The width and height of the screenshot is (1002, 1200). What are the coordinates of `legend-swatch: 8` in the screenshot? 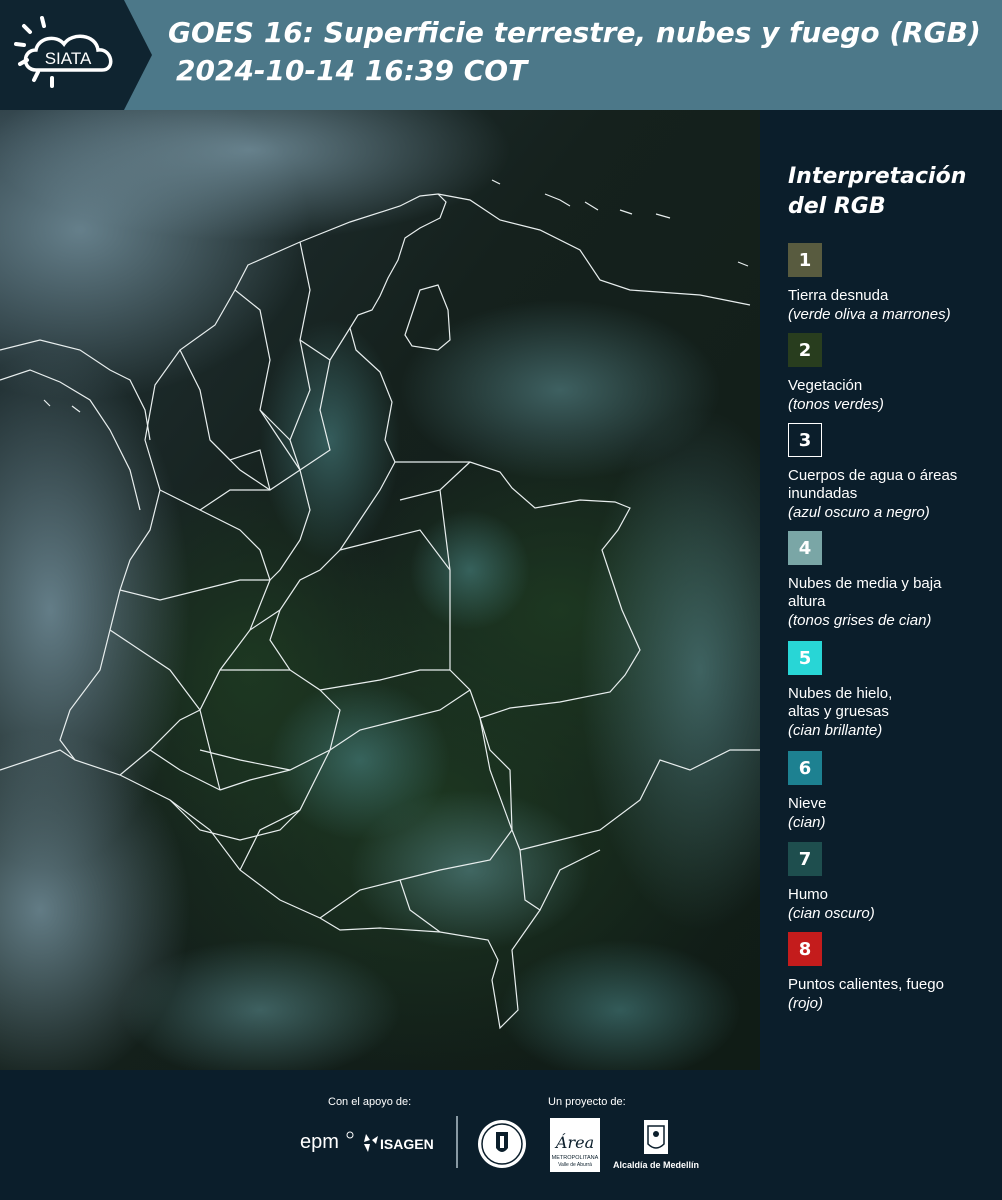 It's located at (805, 949).